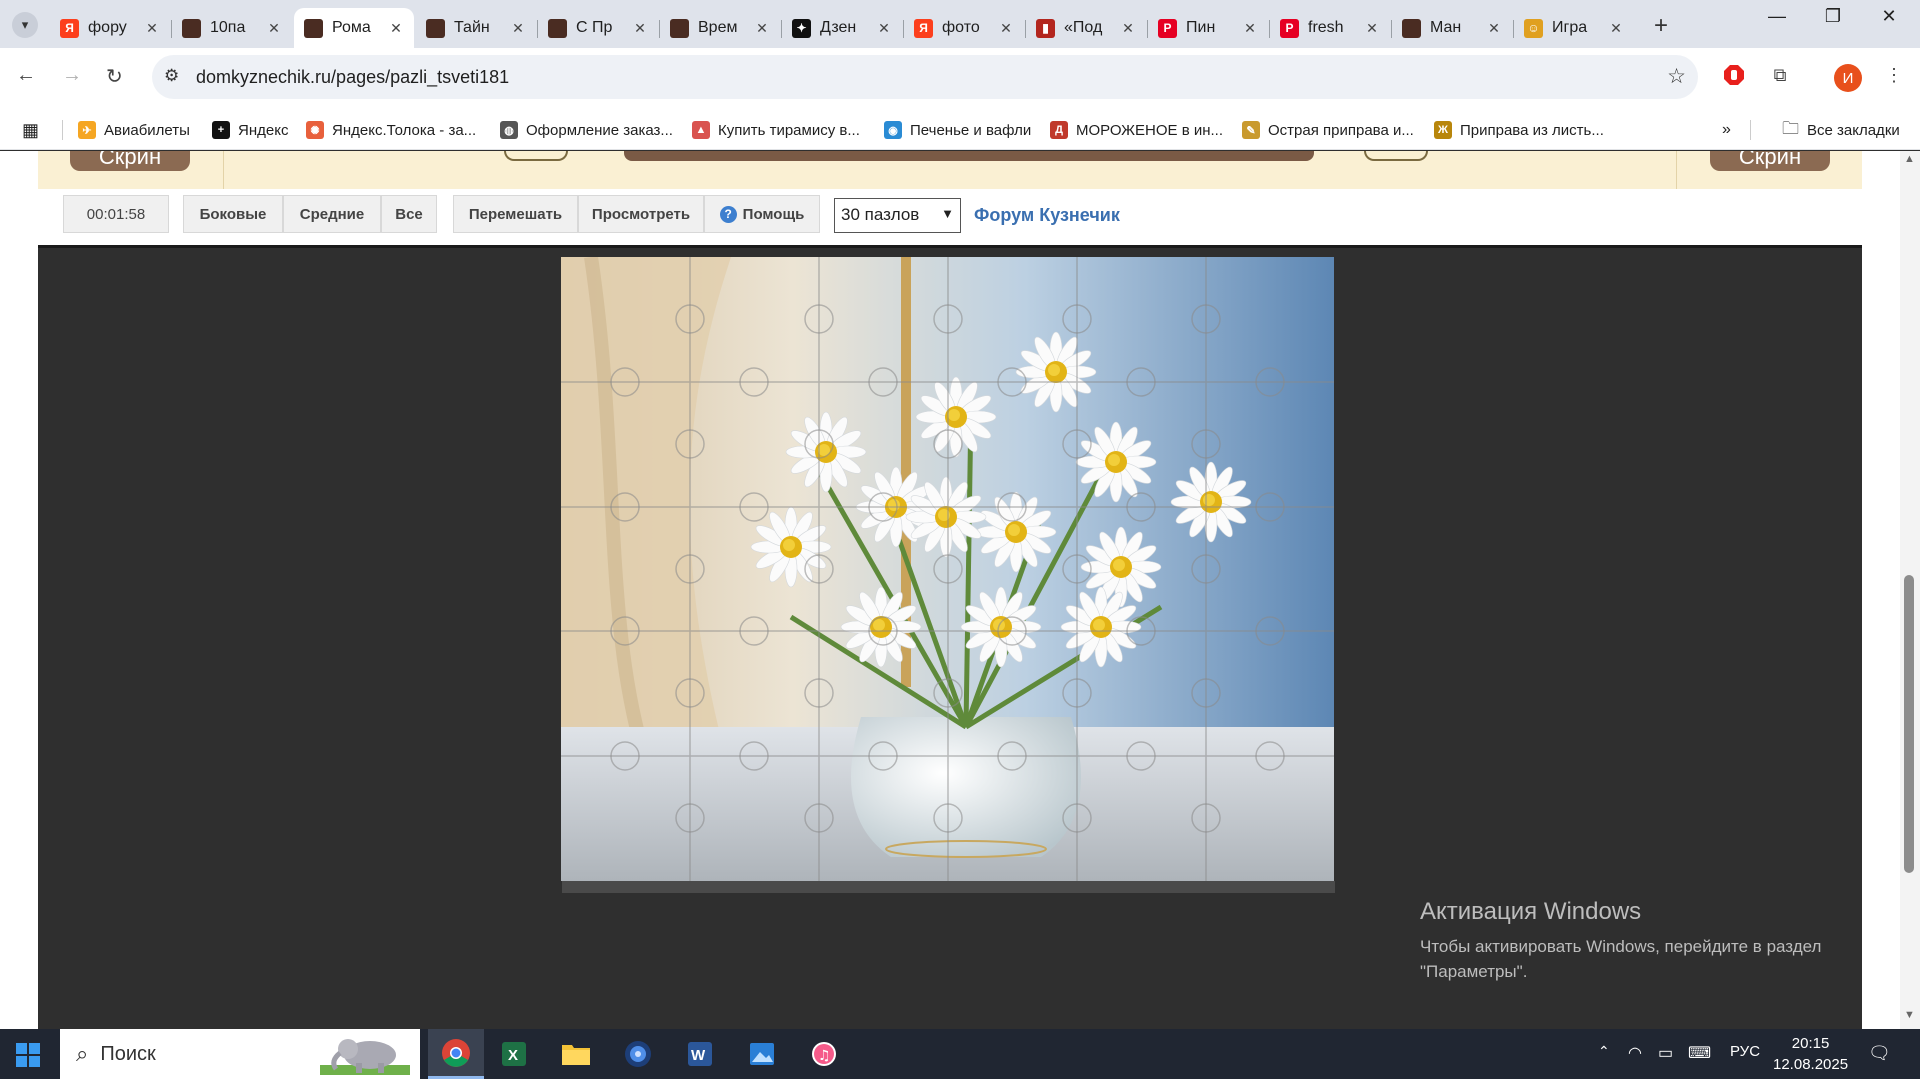 The width and height of the screenshot is (1920, 1079). I want to click on keyboard-icon: ⌨, so click(1699, 1053).